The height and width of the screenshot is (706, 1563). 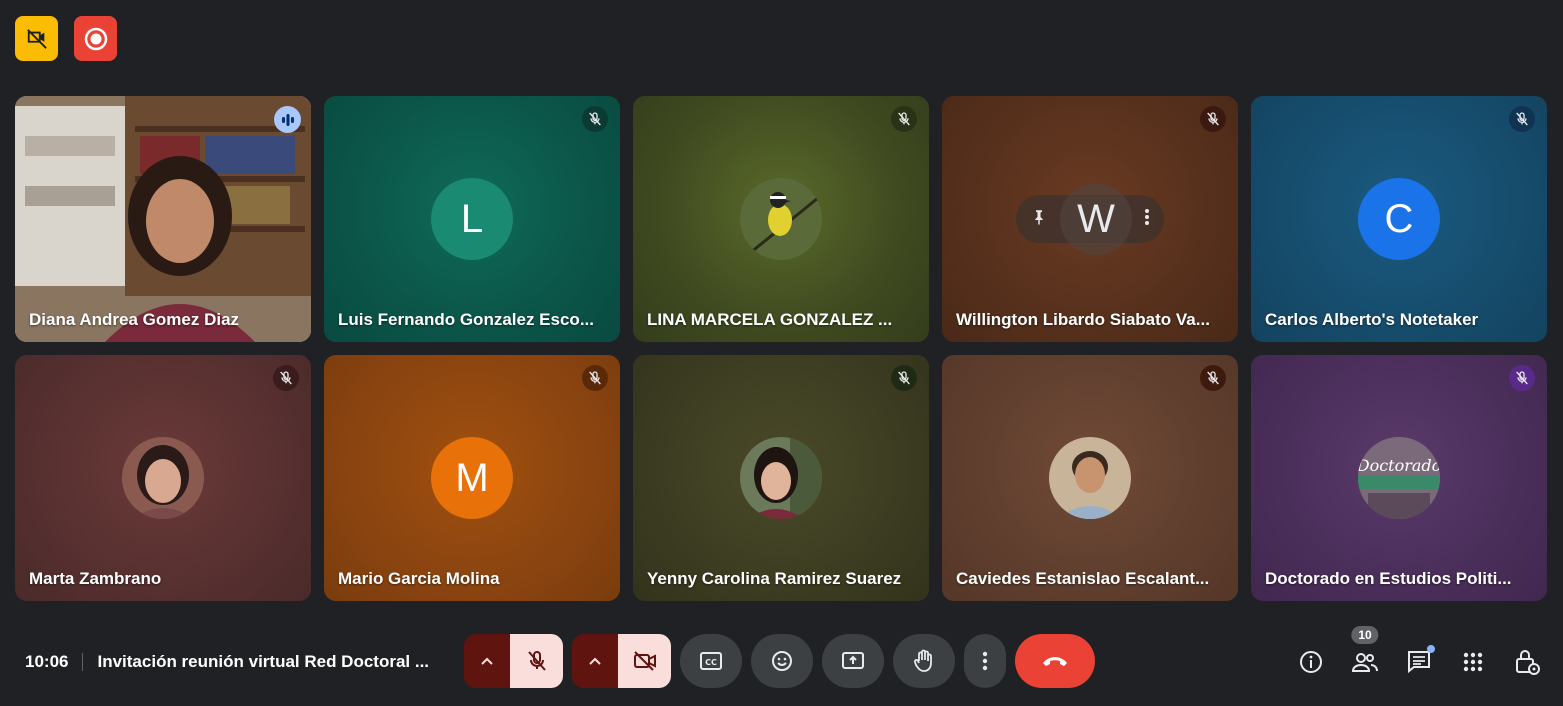 What do you see at coordinates (287, 119) in the screenshot?
I see `speaking-indicator` at bounding box center [287, 119].